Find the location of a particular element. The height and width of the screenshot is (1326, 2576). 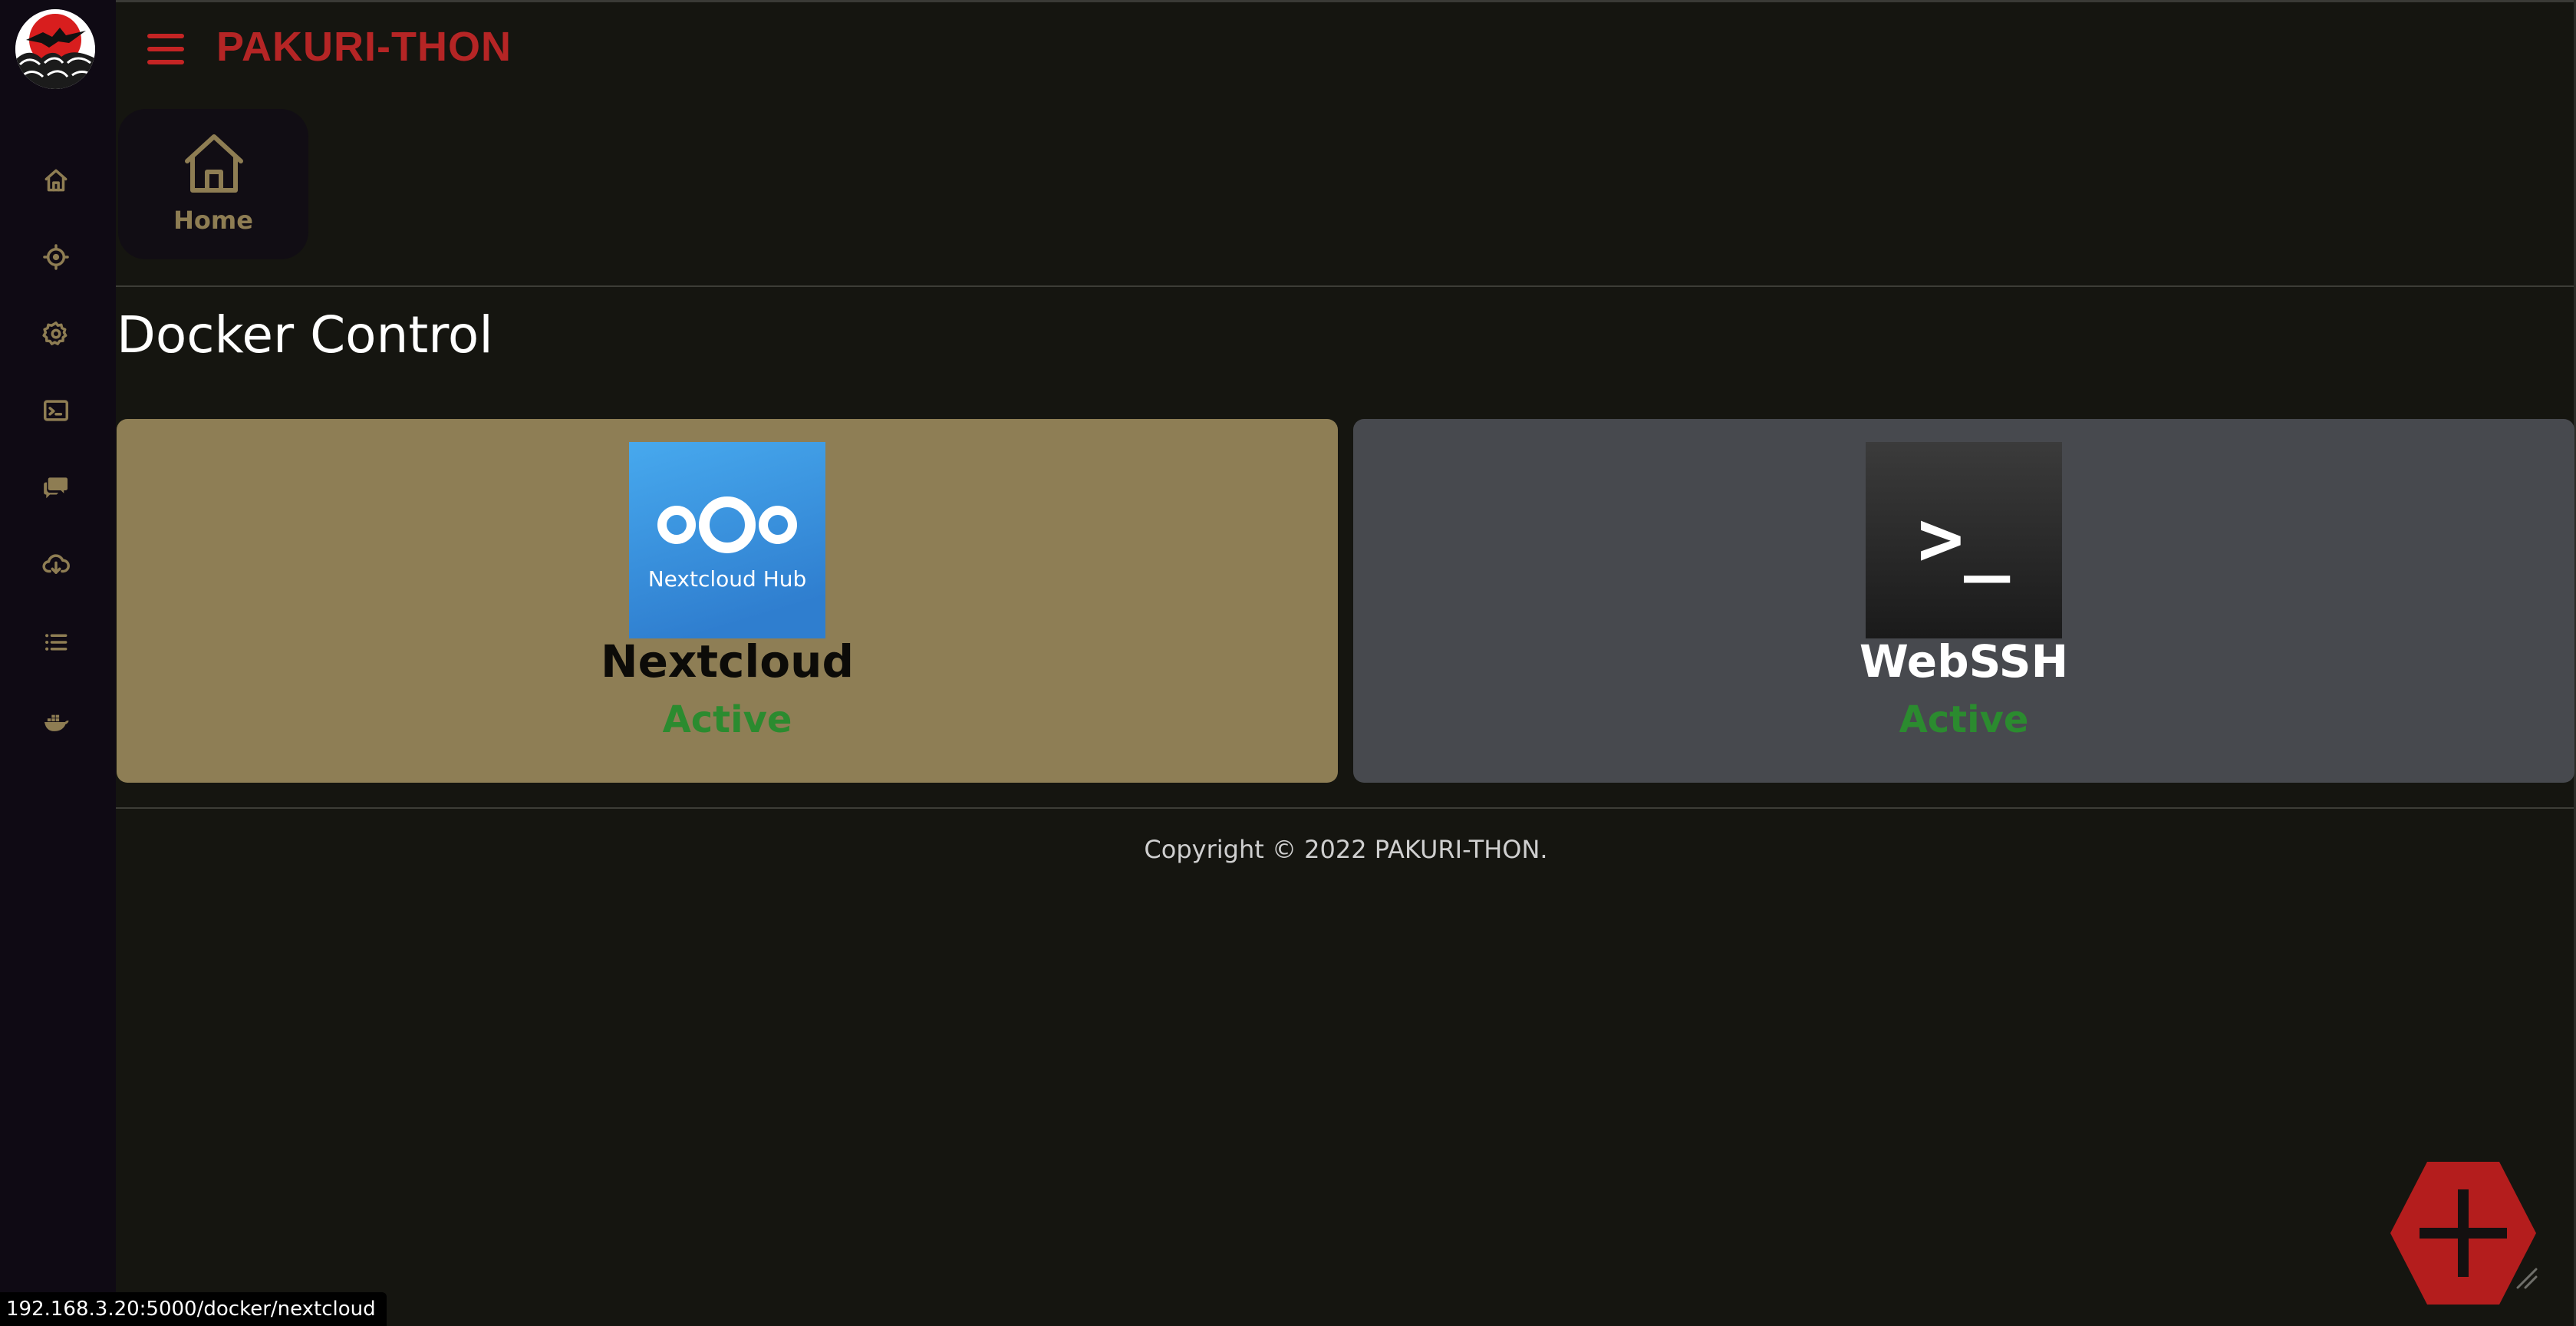

wave-eagle-logo is located at coordinates (55, 49).